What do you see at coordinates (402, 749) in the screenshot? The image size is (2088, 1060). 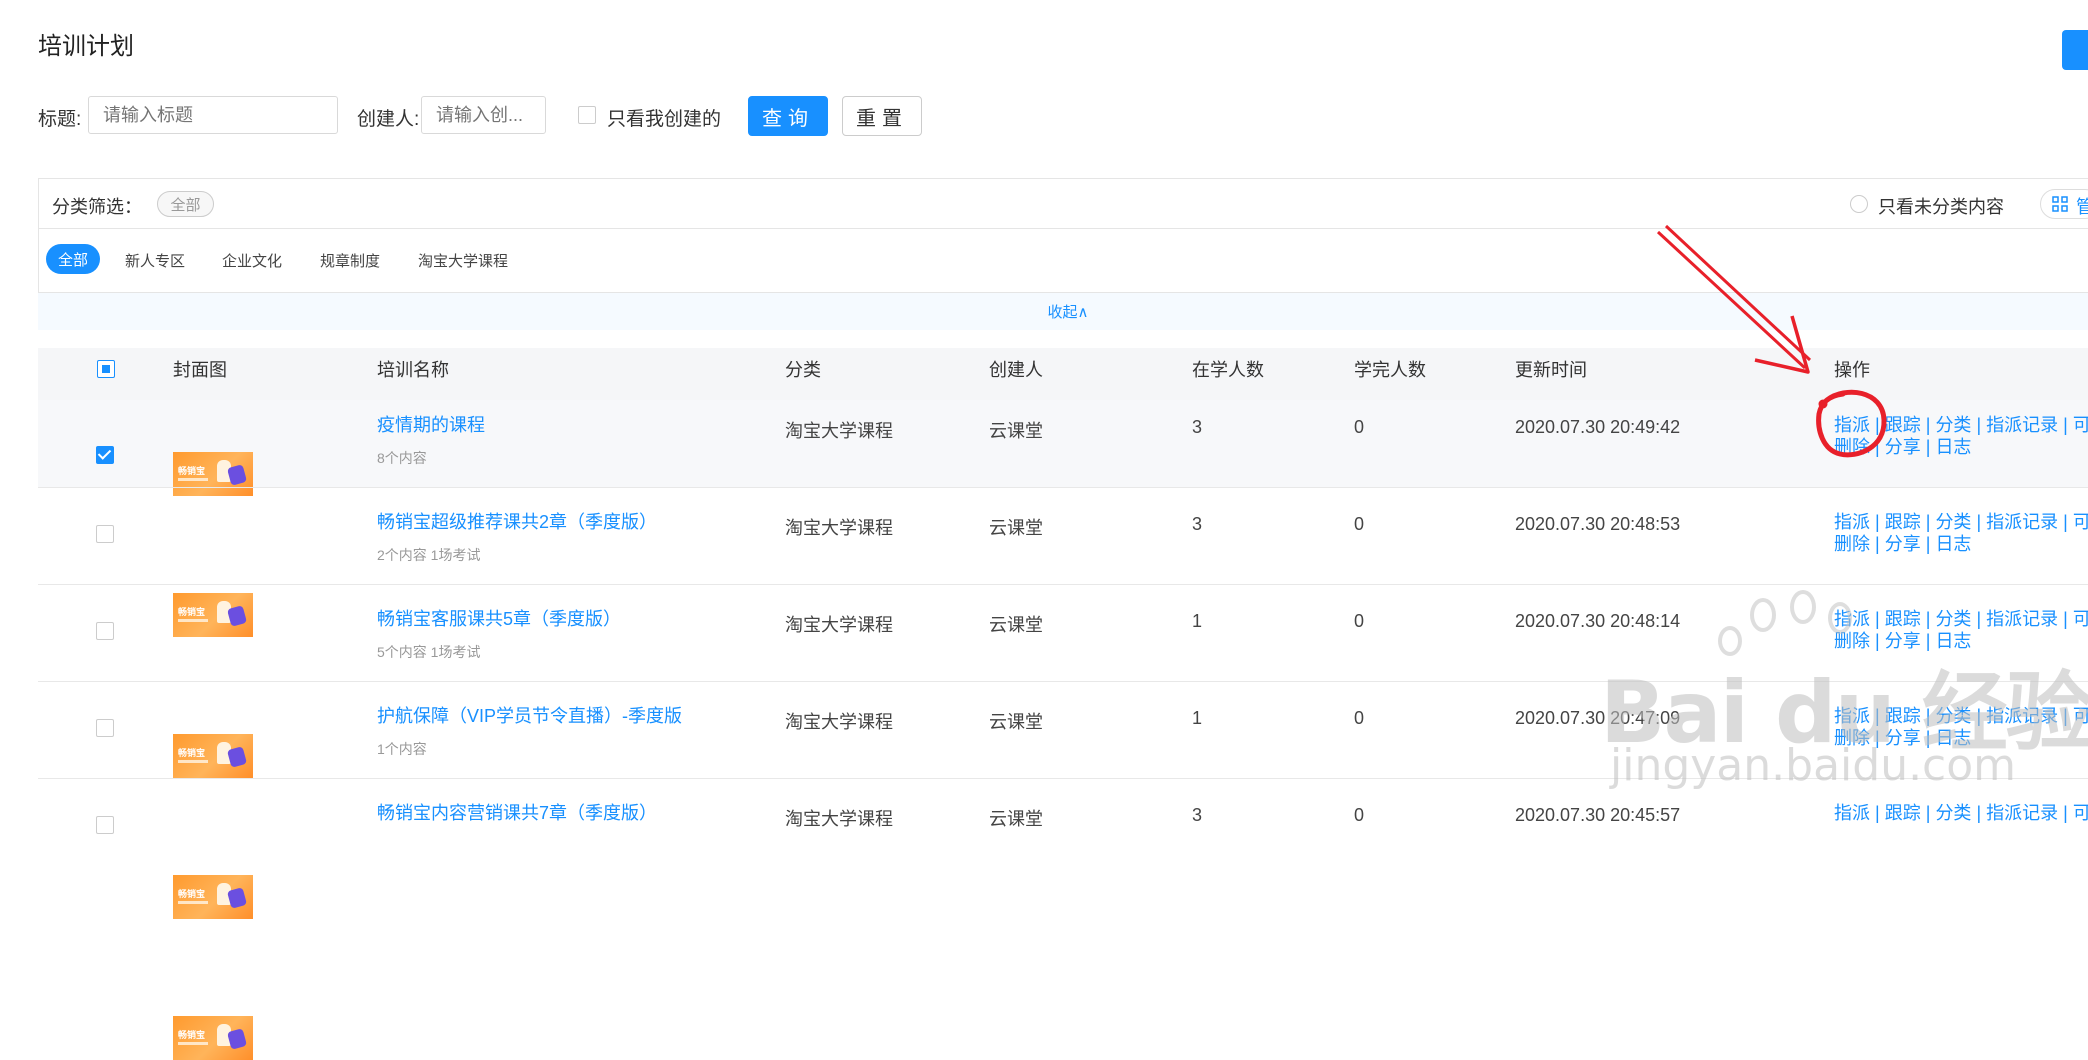 I see `course-content-count: 1个内容` at bounding box center [402, 749].